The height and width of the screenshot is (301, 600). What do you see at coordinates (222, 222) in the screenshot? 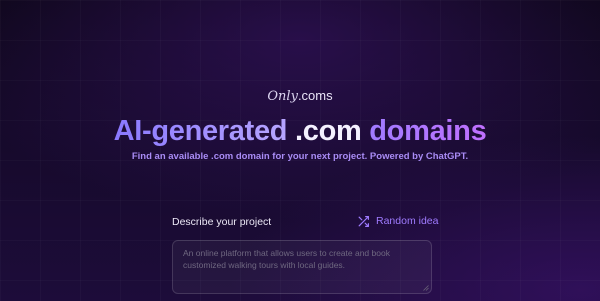
I see `describe-project-label: Describe your project` at bounding box center [222, 222].